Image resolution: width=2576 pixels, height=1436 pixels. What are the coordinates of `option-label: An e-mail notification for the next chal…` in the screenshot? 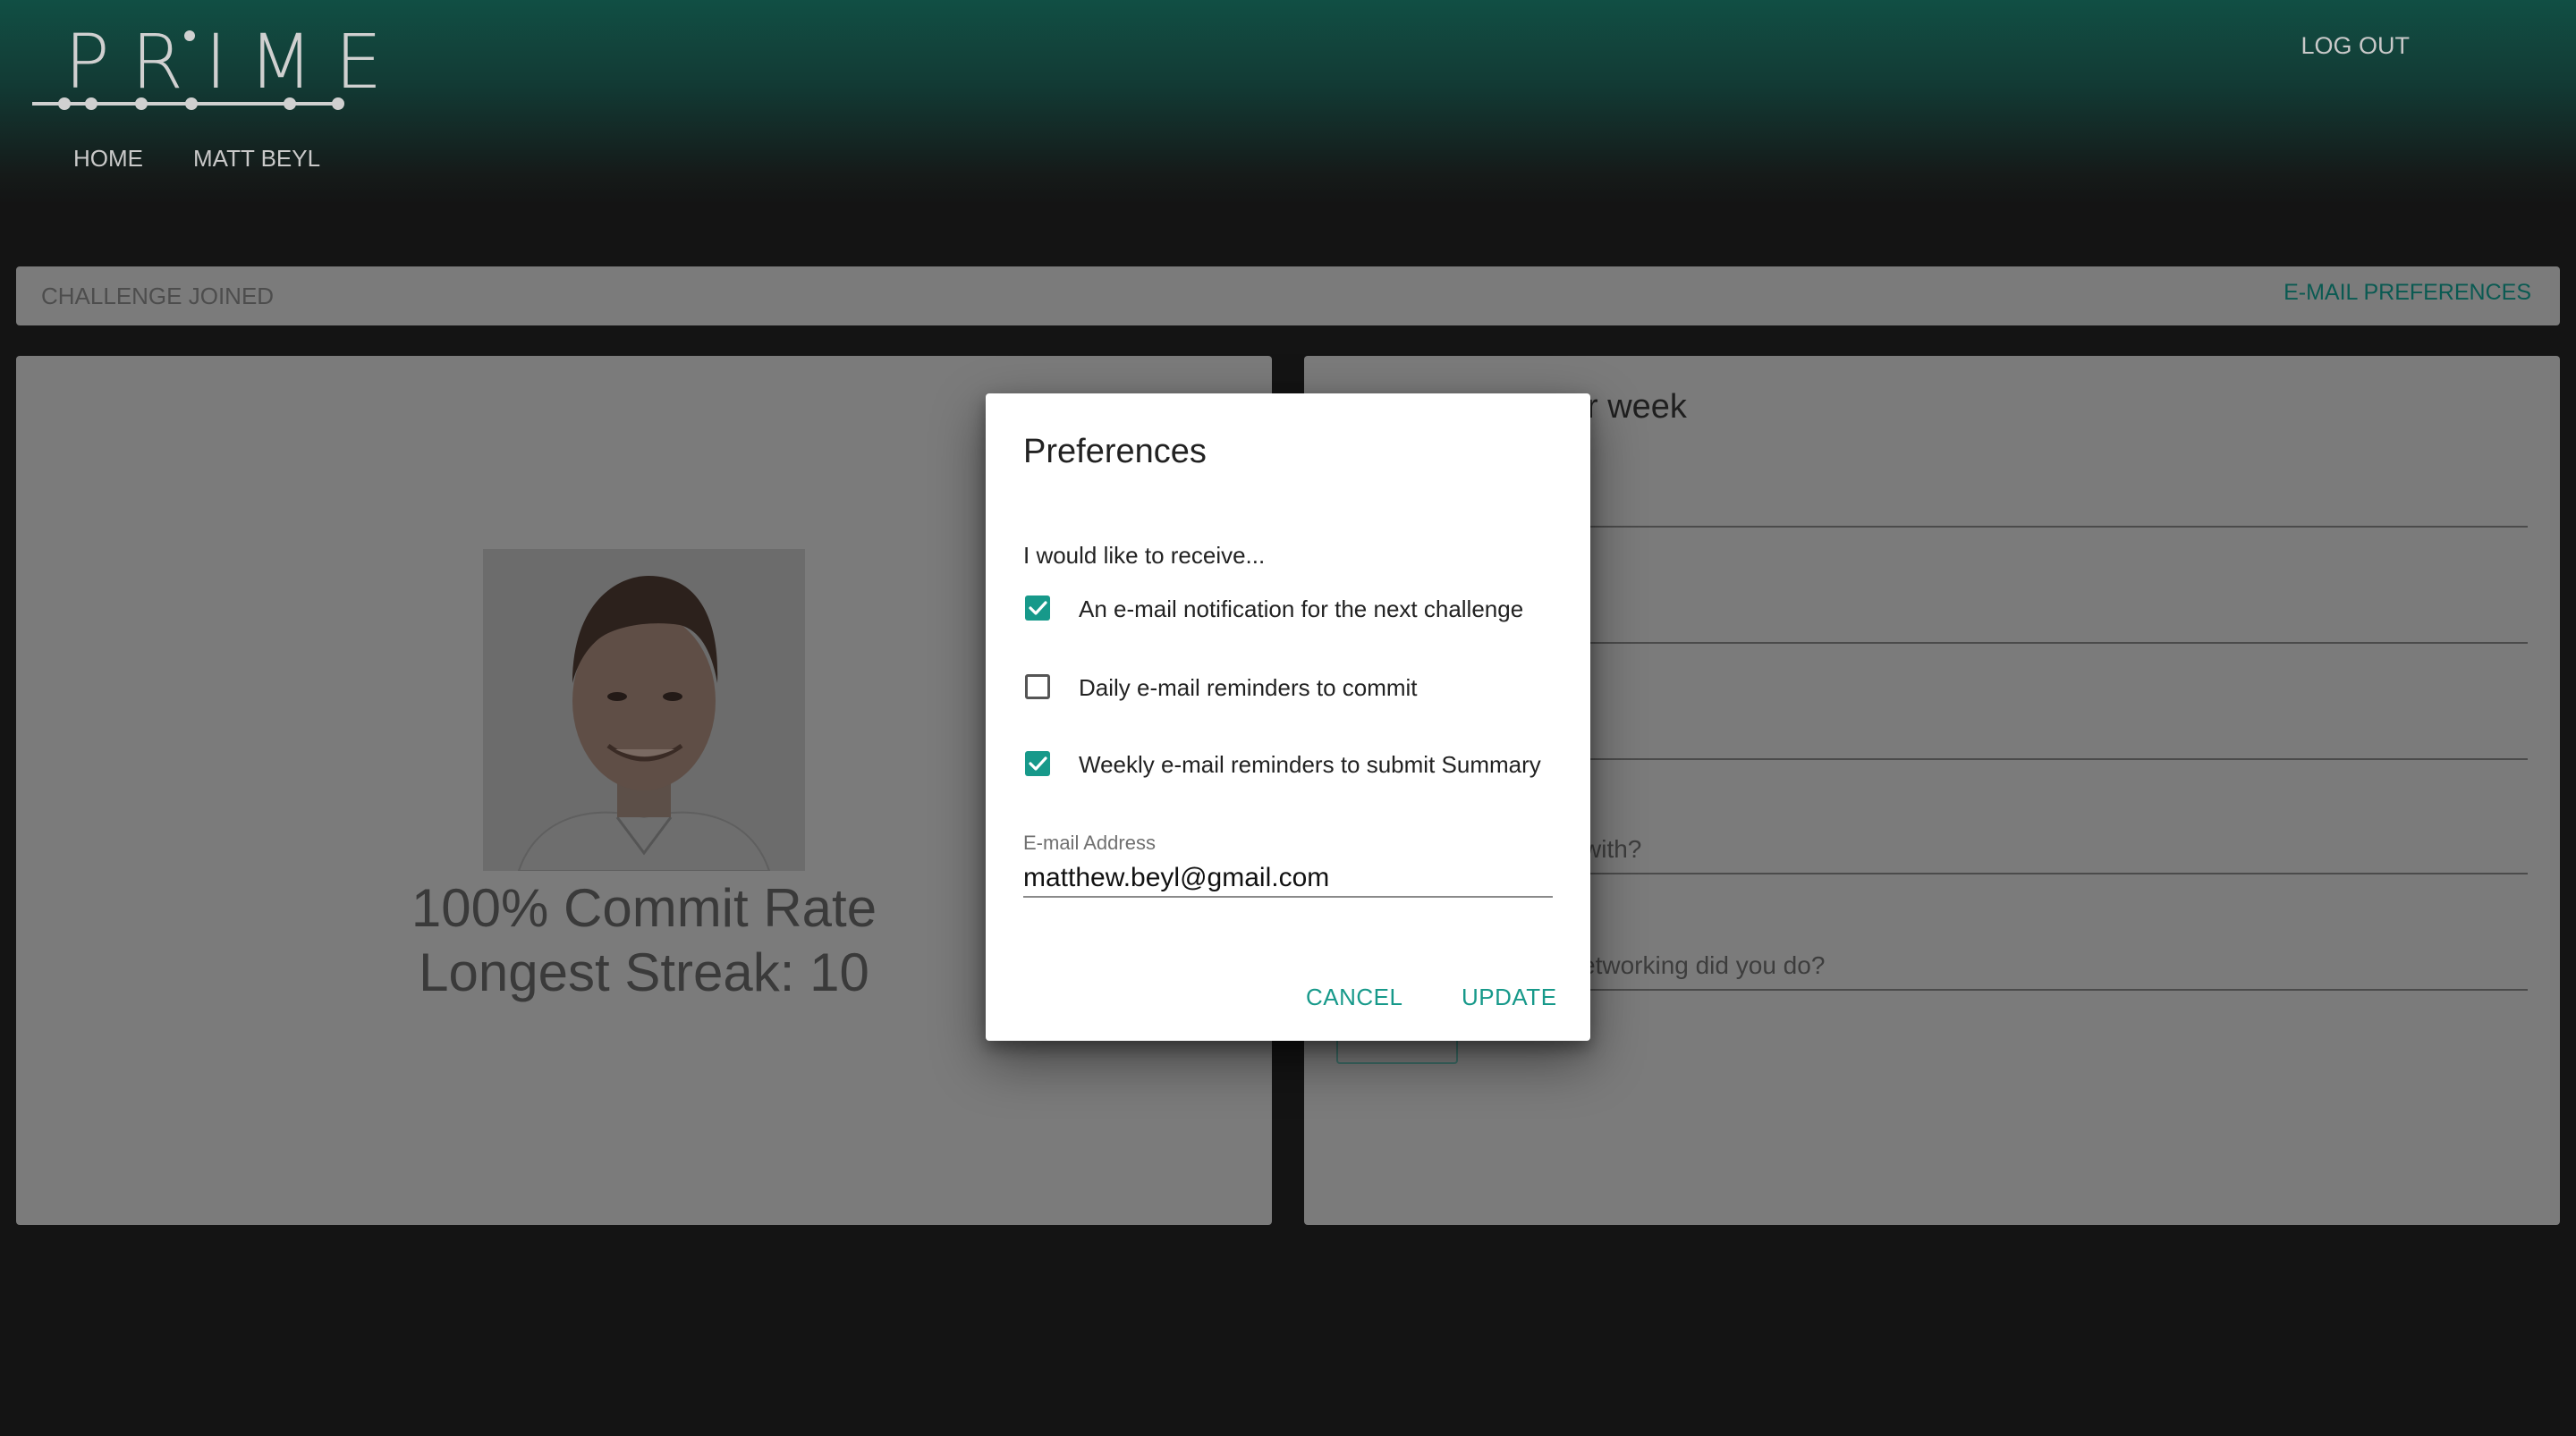 It's located at (1301, 609).